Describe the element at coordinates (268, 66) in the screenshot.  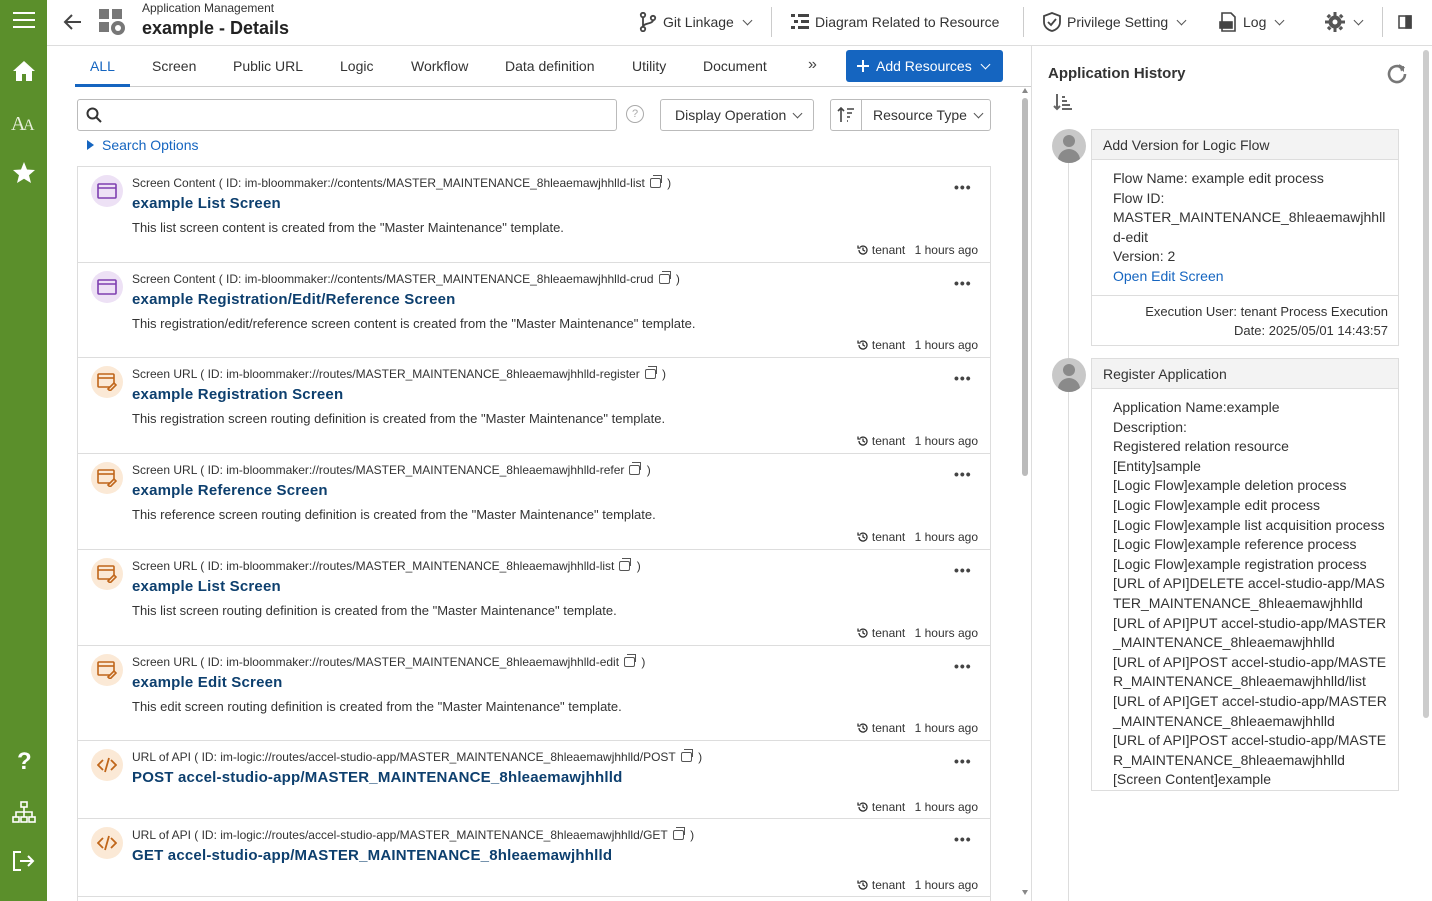
I see `tab-public-url: Public URL` at that location.